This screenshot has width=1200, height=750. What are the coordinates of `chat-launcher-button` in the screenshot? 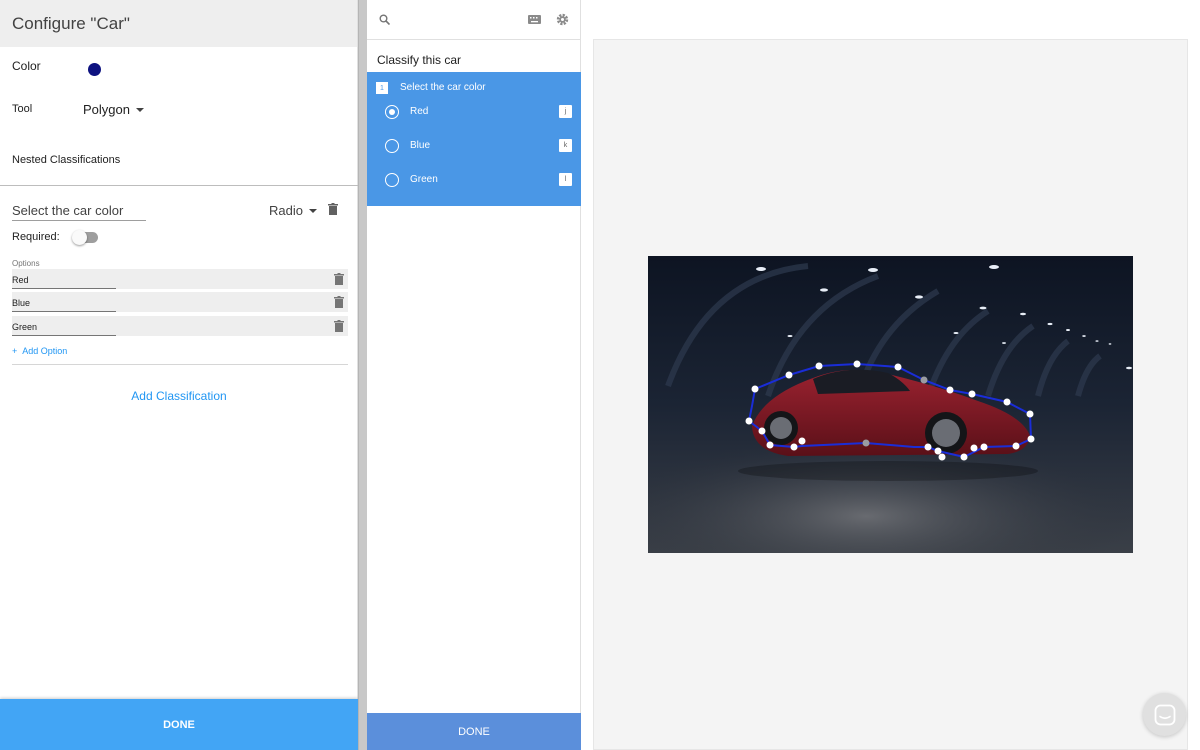 It's located at (1164, 714).